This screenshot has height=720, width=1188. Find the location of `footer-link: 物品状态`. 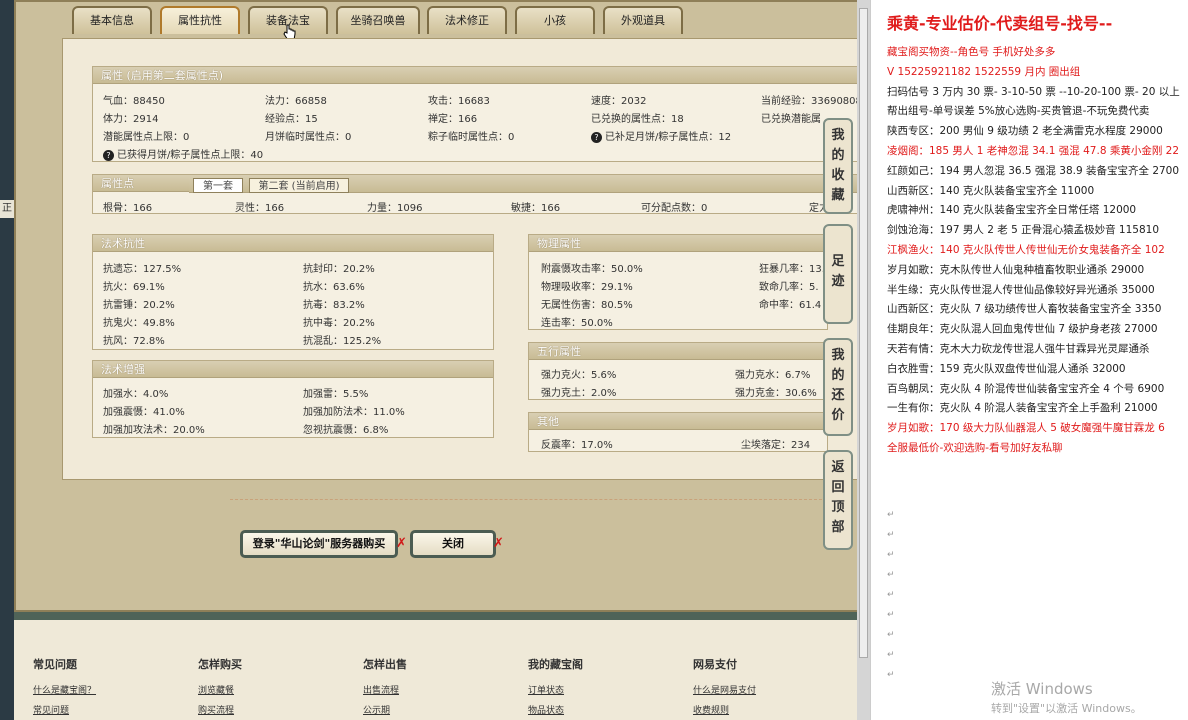

footer-link: 物品状态 is located at coordinates (546, 709).